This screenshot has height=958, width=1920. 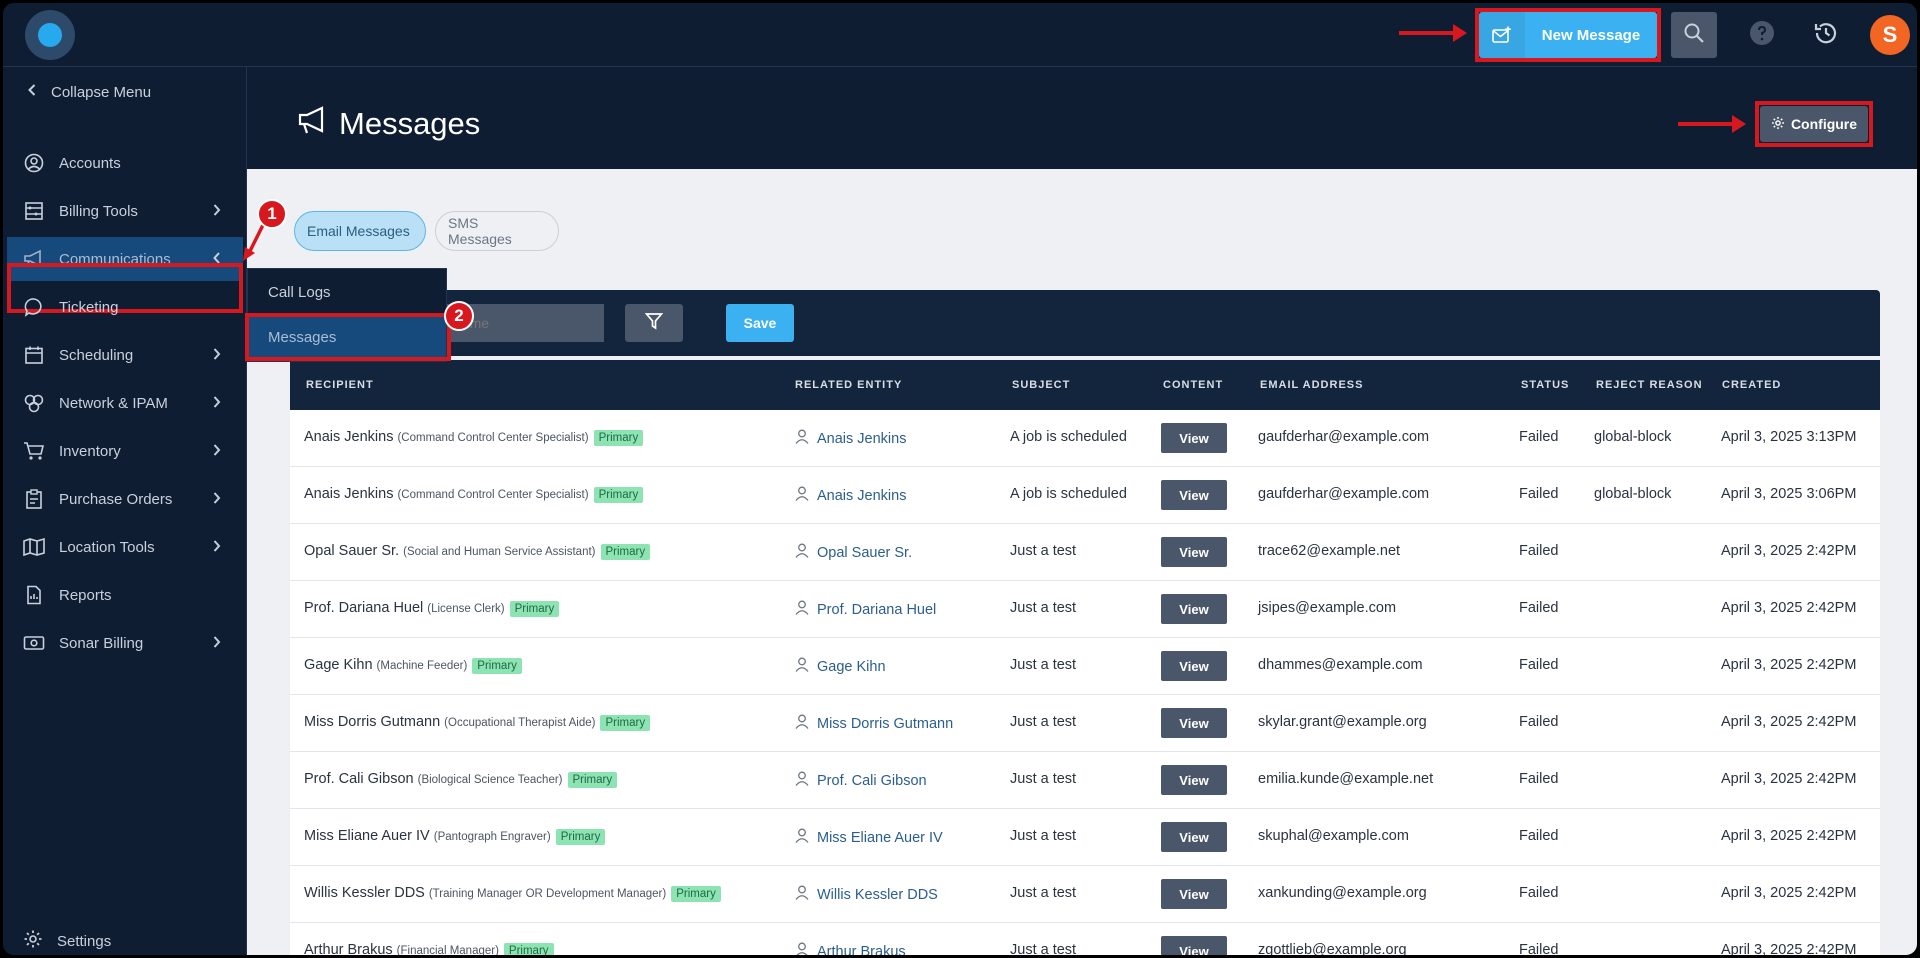 I want to click on related-entity-link: Willis Kessler DDS, so click(x=866, y=894).